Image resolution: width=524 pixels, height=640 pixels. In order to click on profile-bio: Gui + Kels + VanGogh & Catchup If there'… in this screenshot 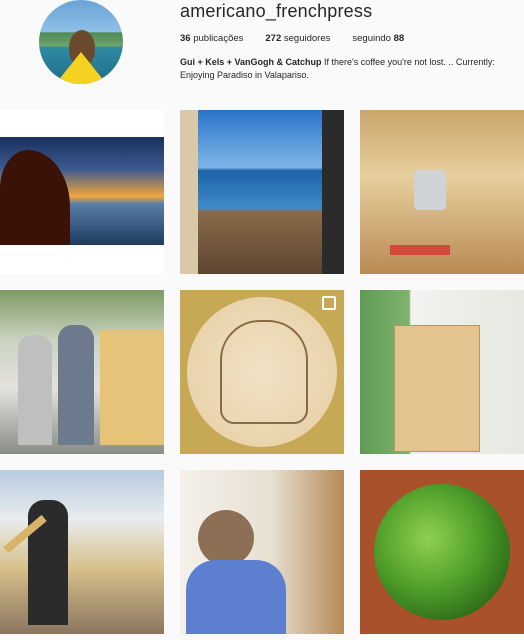, I will do `click(345, 69)`.